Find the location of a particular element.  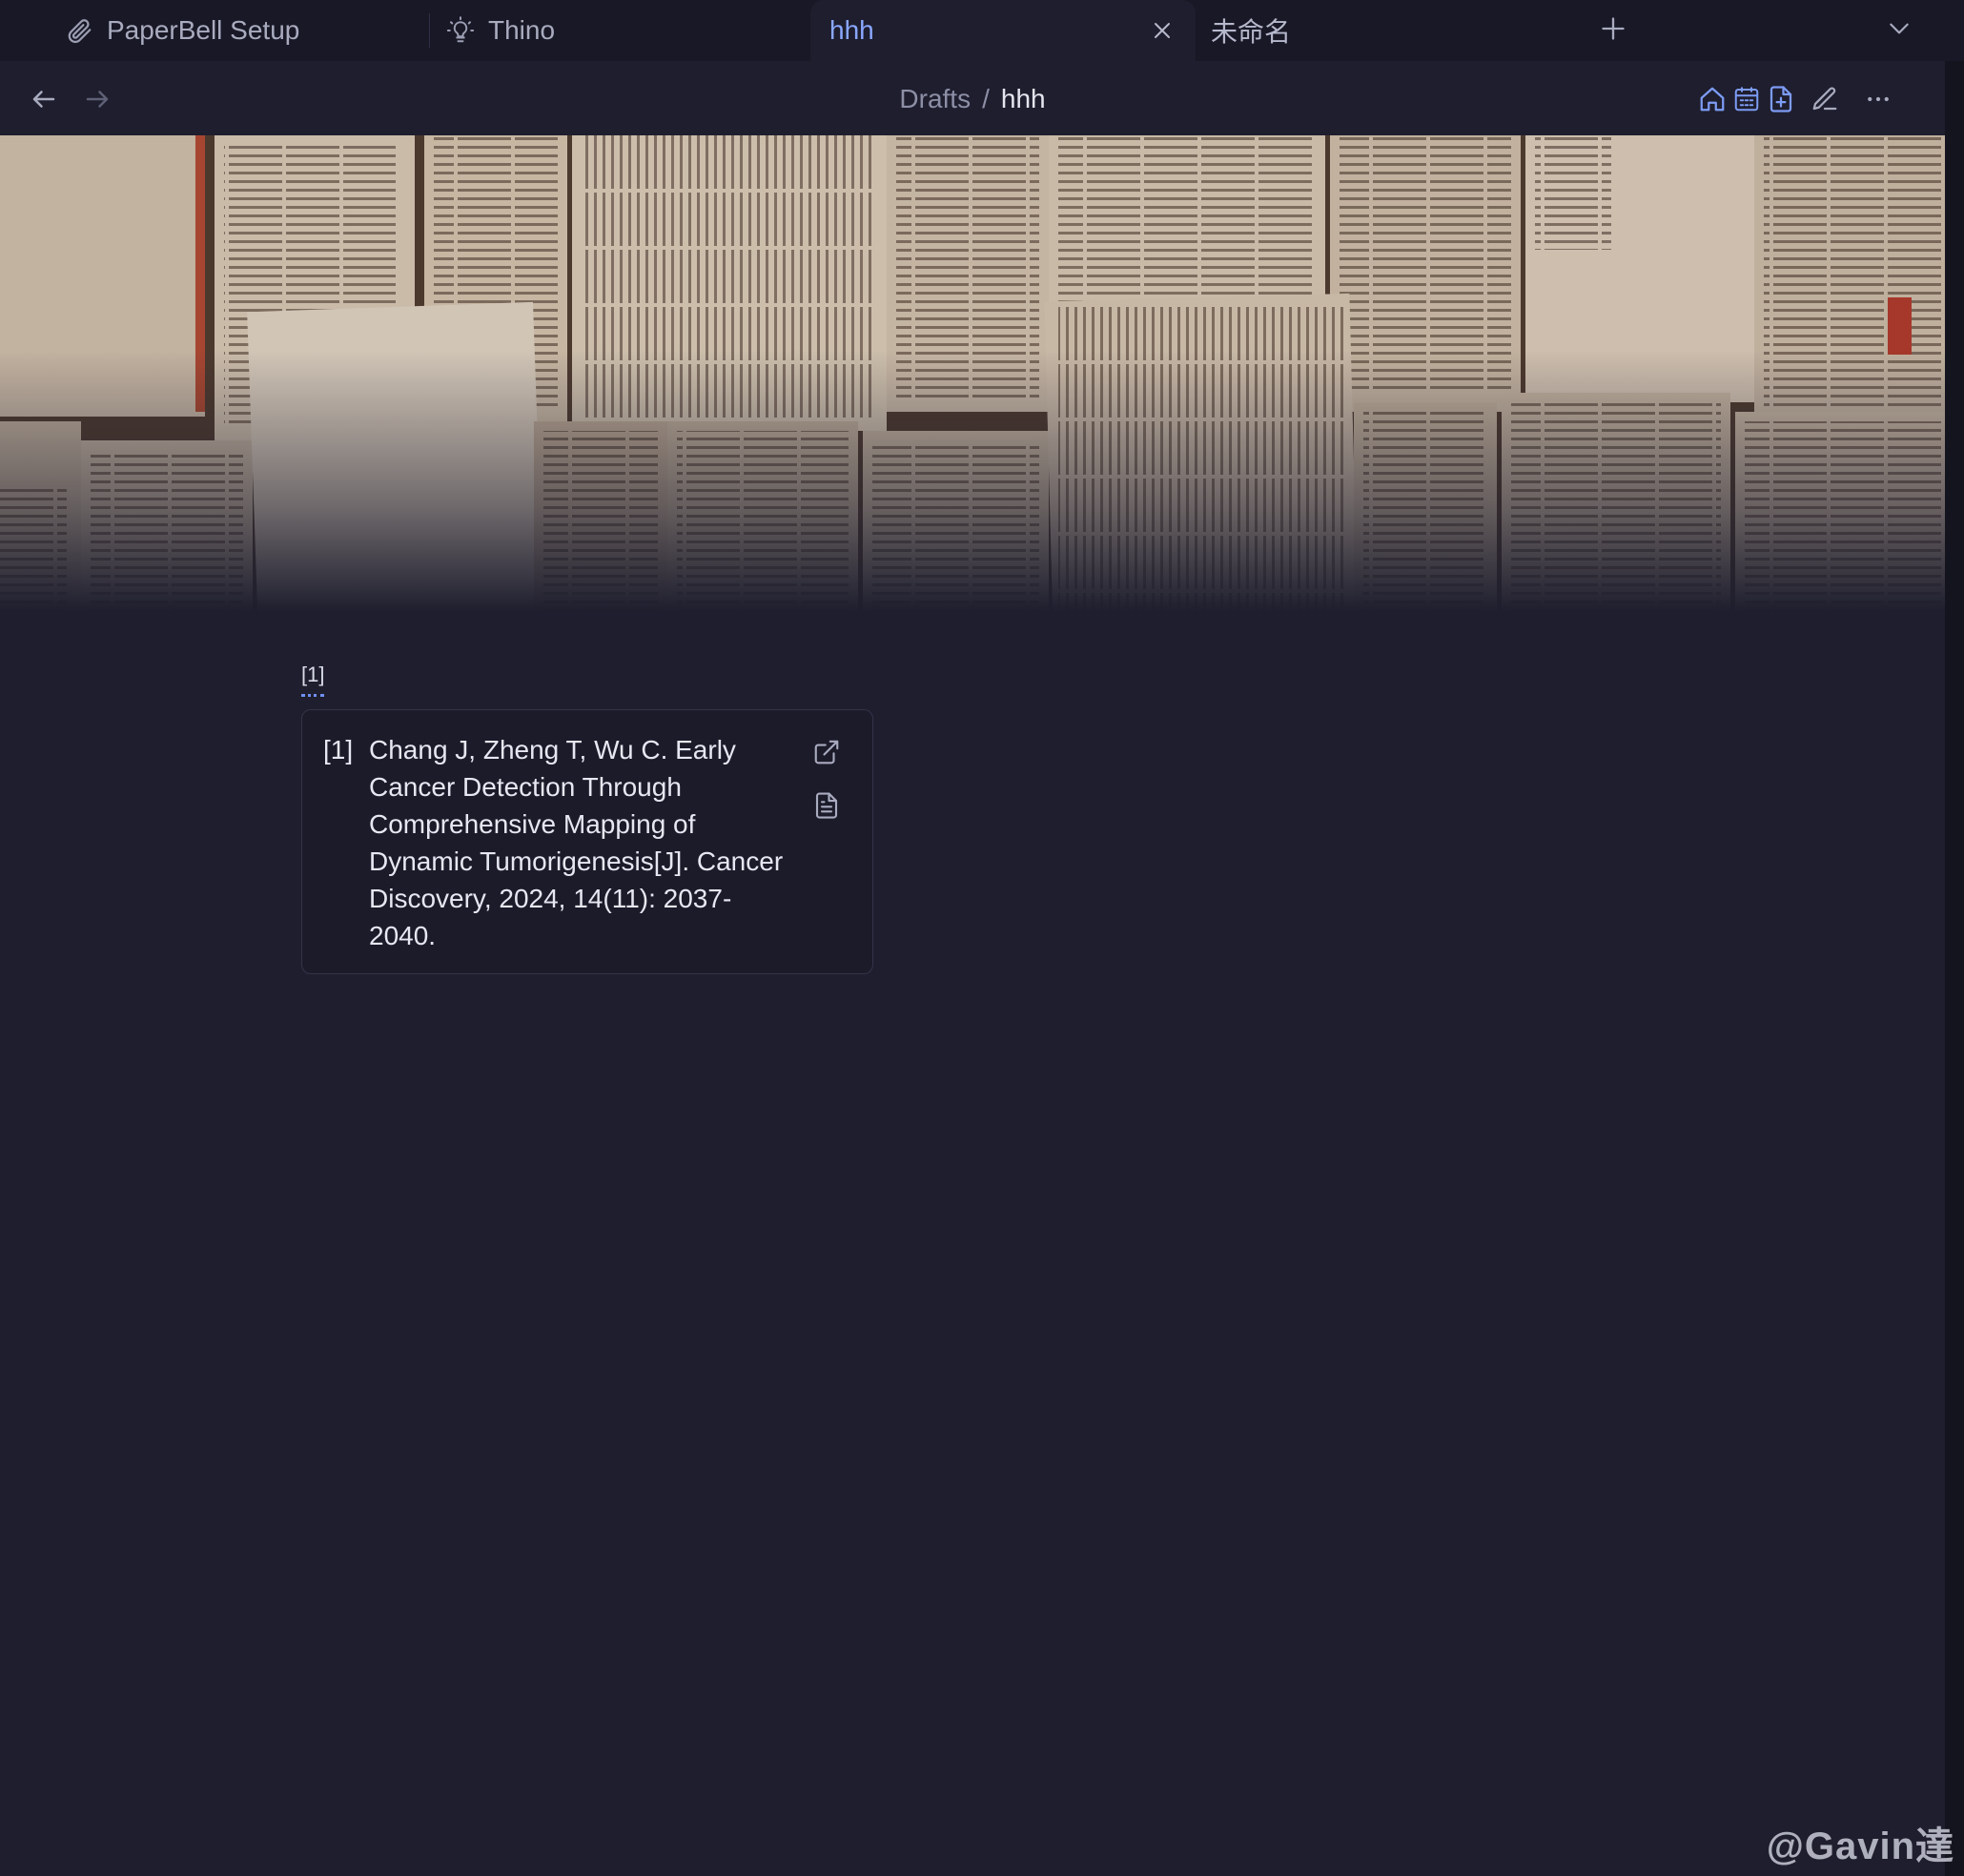

citation-reference-link: [1] is located at coordinates (313, 679).